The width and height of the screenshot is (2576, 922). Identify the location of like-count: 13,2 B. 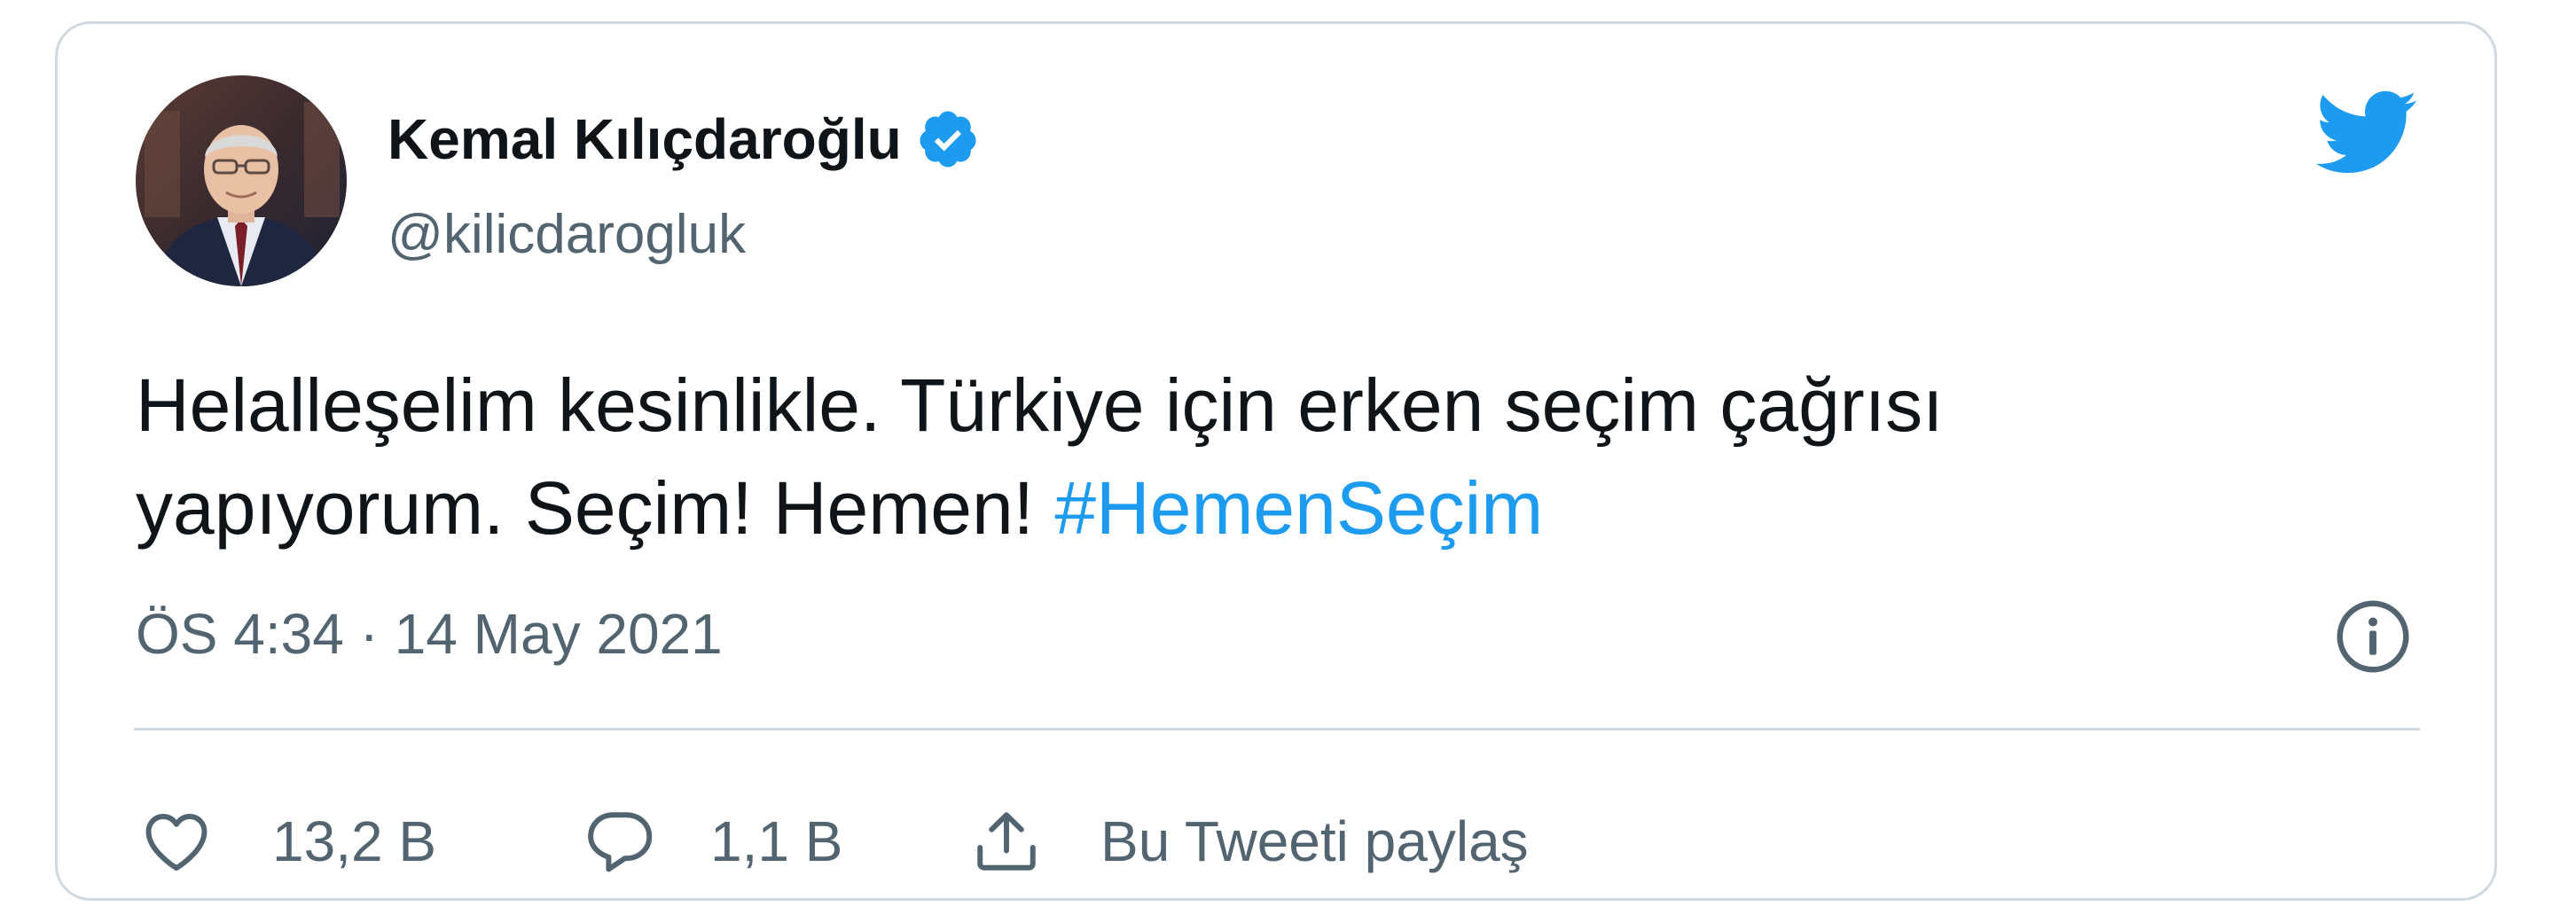
(354, 841).